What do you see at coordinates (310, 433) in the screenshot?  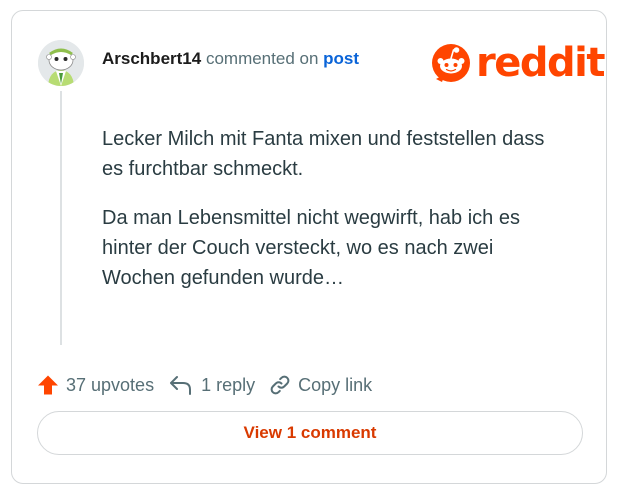 I see `view-comment-button: View 1 comment` at bounding box center [310, 433].